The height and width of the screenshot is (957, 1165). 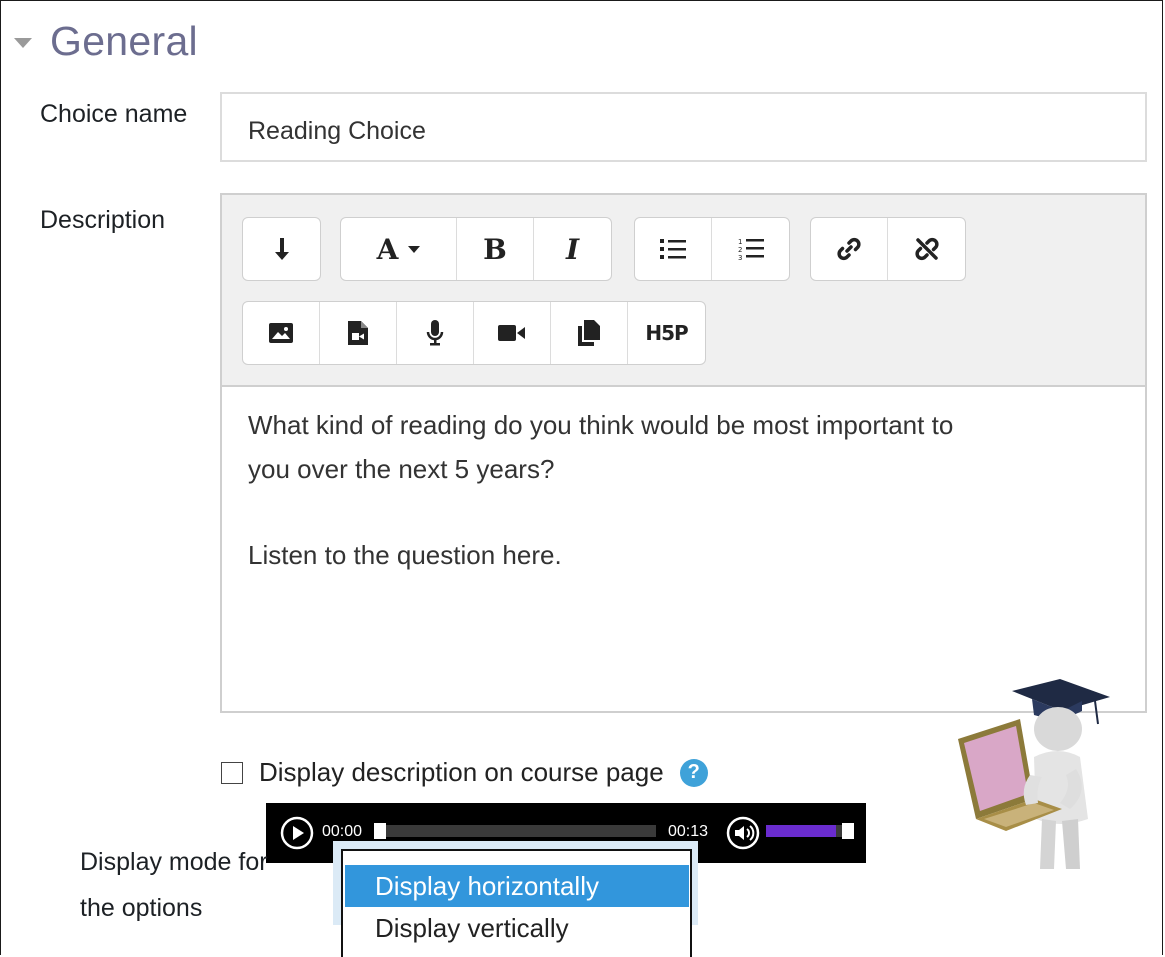 I want to click on unordered-list-icon, so click(x=673, y=249).